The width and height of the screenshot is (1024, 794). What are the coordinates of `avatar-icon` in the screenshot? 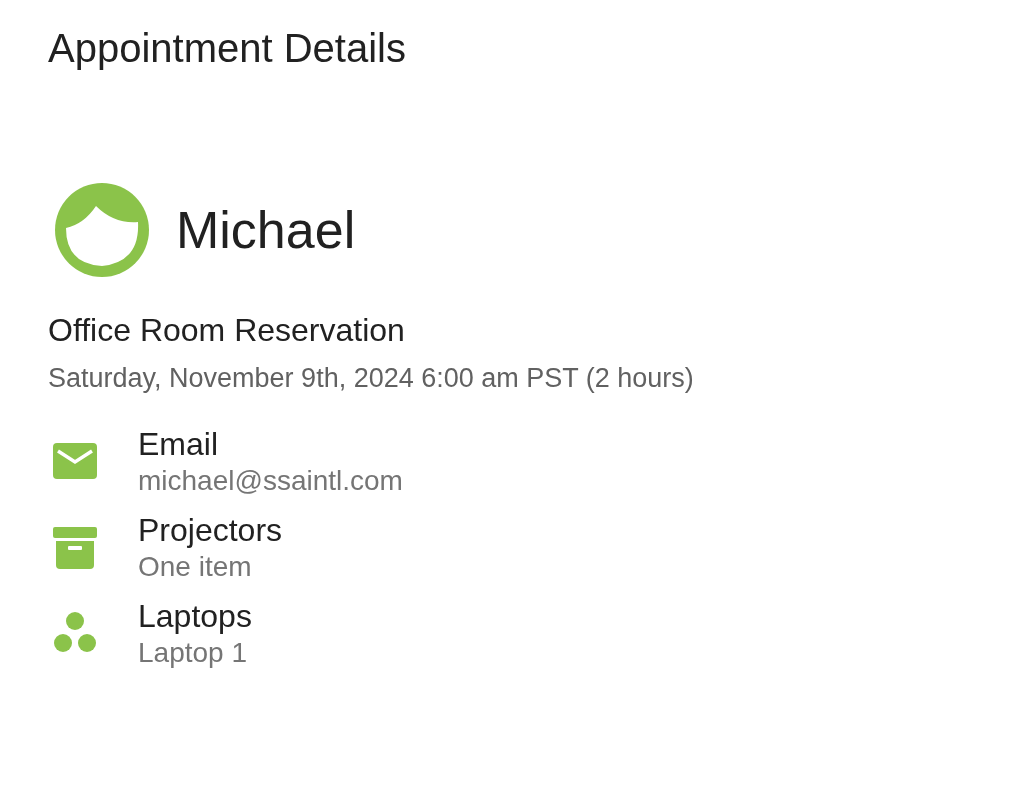 It's located at (102, 230).